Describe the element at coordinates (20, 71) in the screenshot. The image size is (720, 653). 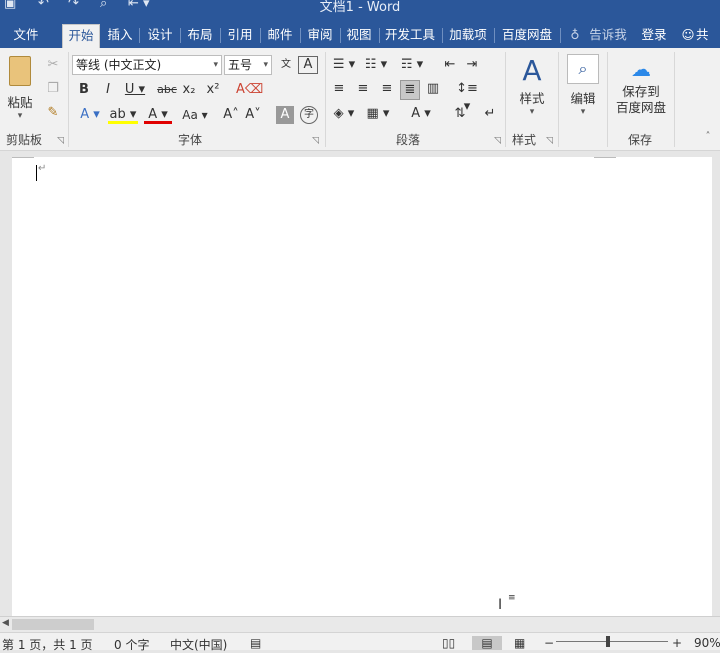
I see `clipboard-icon` at that location.